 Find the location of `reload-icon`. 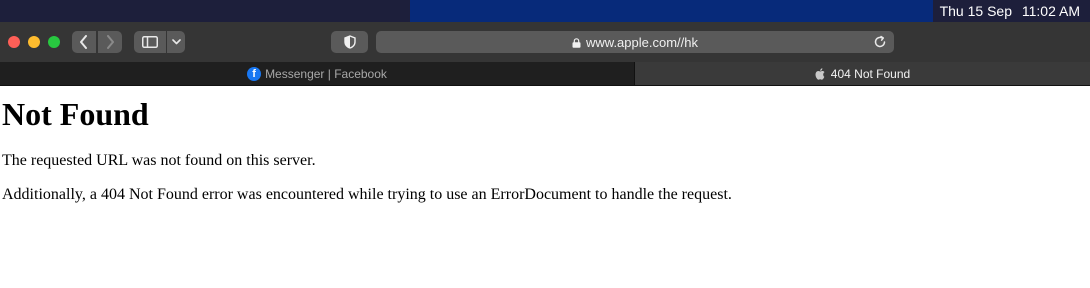

reload-icon is located at coordinates (880, 42).